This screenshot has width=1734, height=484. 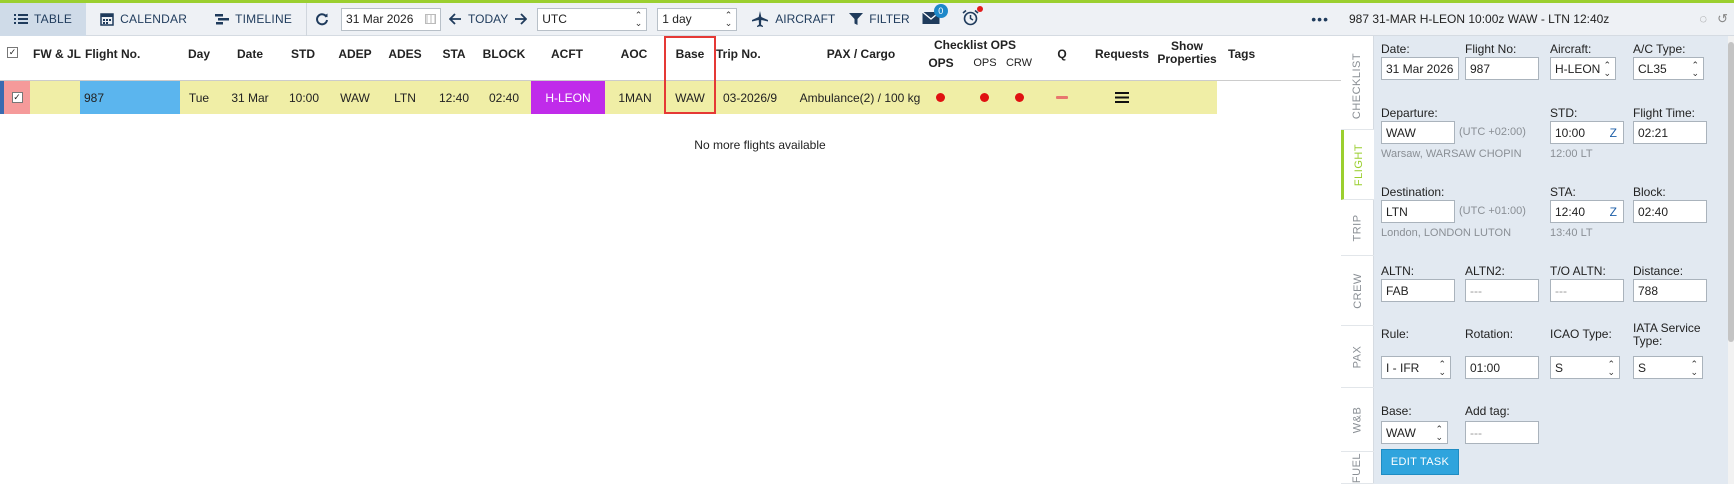 I want to click on sta-field: 12:40 Z, so click(x=1587, y=211).